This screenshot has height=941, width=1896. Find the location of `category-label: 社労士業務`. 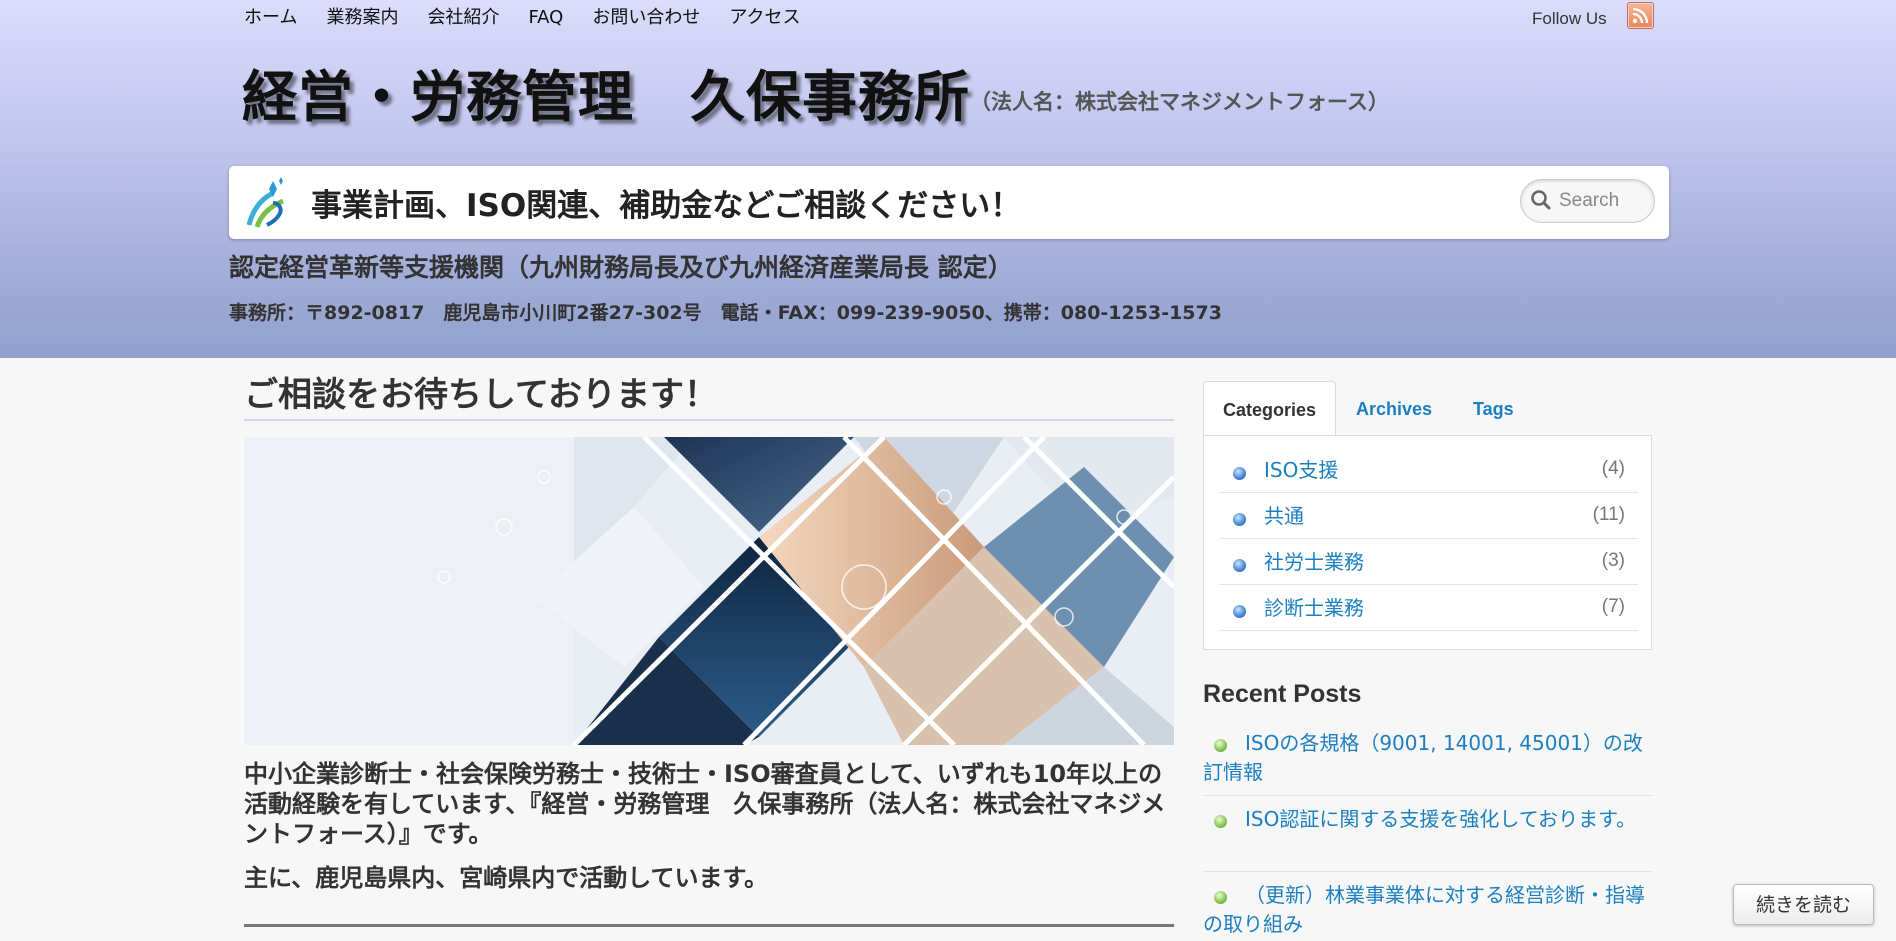

category-label: 社労士業務 is located at coordinates (1314, 562).